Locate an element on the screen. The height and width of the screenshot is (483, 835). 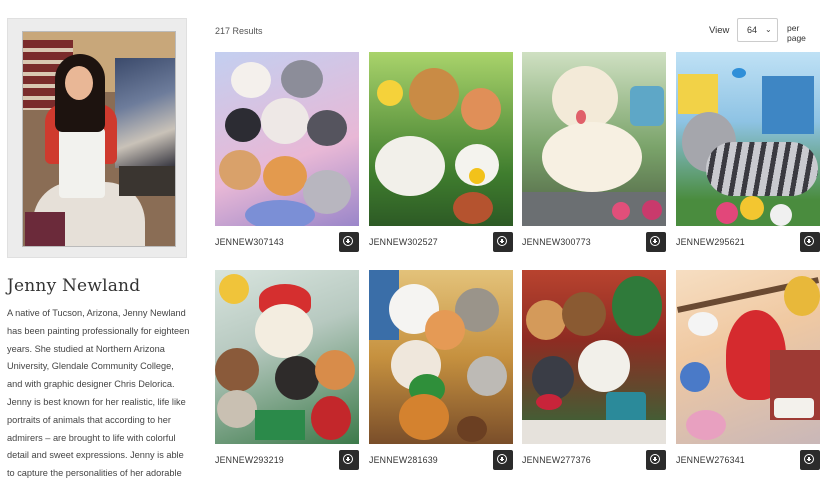
artist-photo-frame is located at coordinates (97, 138).